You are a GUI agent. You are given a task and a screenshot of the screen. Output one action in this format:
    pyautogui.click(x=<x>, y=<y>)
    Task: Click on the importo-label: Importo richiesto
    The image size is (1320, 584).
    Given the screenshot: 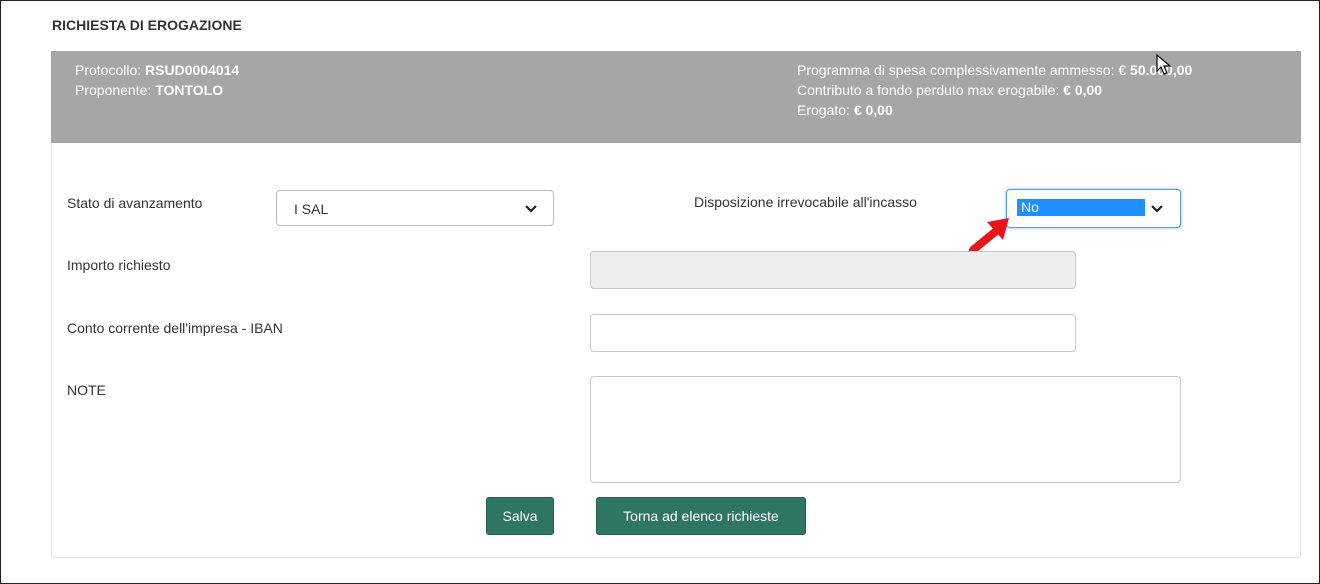 What is the action you would take?
    pyautogui.click(x=119, y=265)
    